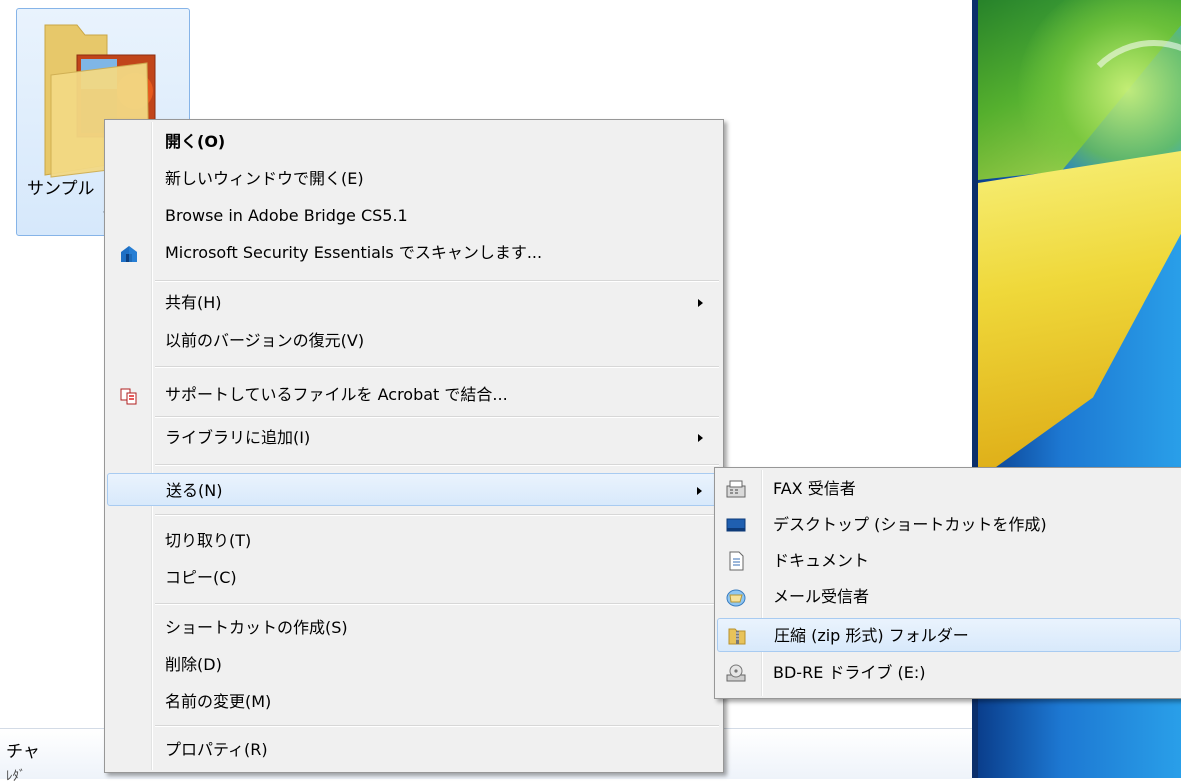 The image size is (1181, 784). Describe the element at coordinates (265, 340) in the screenshot. I see `menu-item-label: 以前のバージョンの復元(V)` at that location.